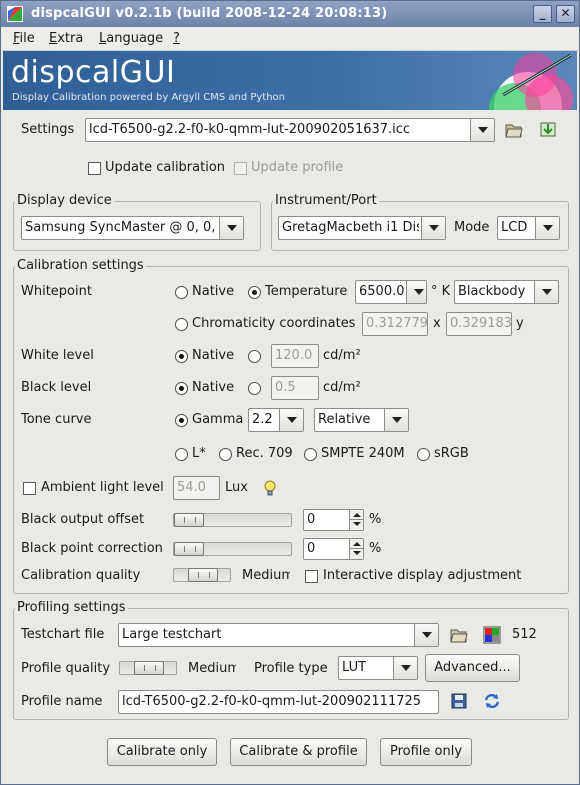  I want to click on interactive-adjustment-checkbox, so click(311, 576).